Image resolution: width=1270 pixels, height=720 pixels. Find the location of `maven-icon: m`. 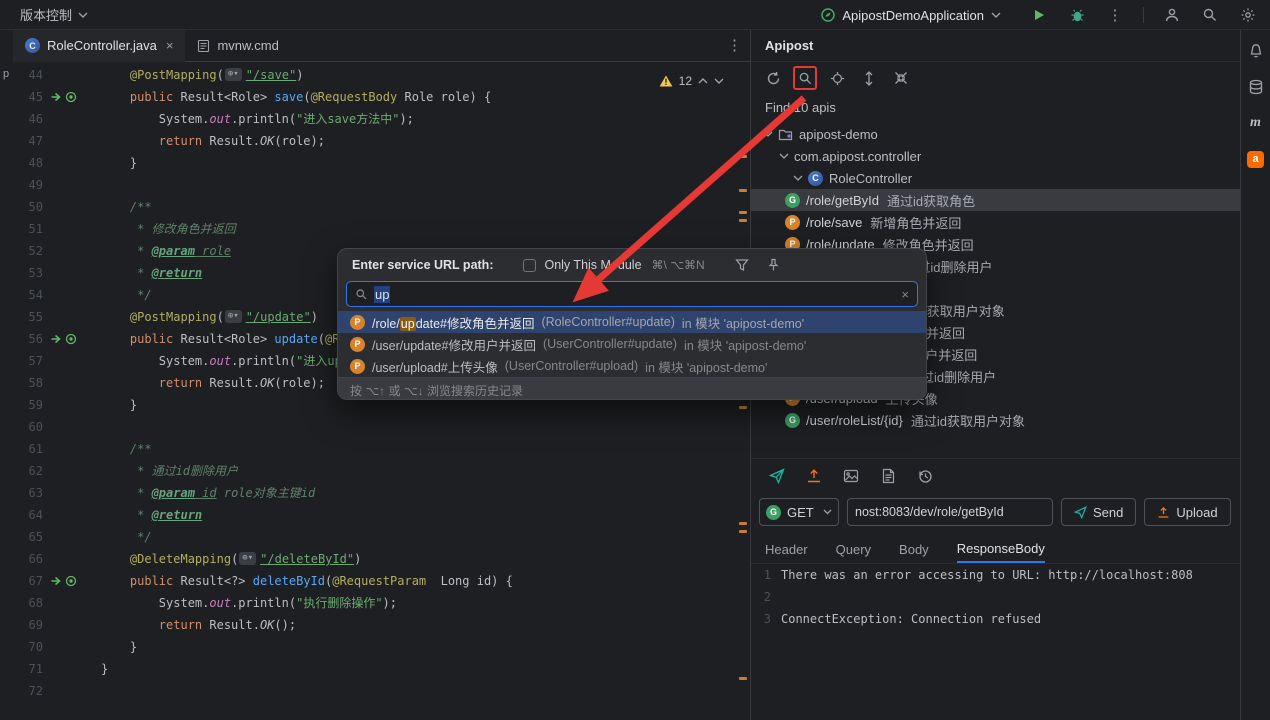

maven-icon: m is located at coordinates (1256, 123).